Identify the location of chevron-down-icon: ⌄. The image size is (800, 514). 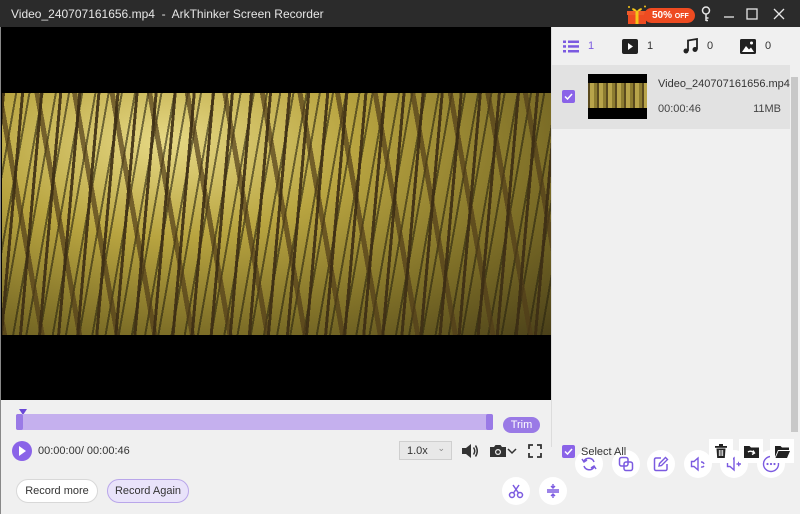
(441, 448).